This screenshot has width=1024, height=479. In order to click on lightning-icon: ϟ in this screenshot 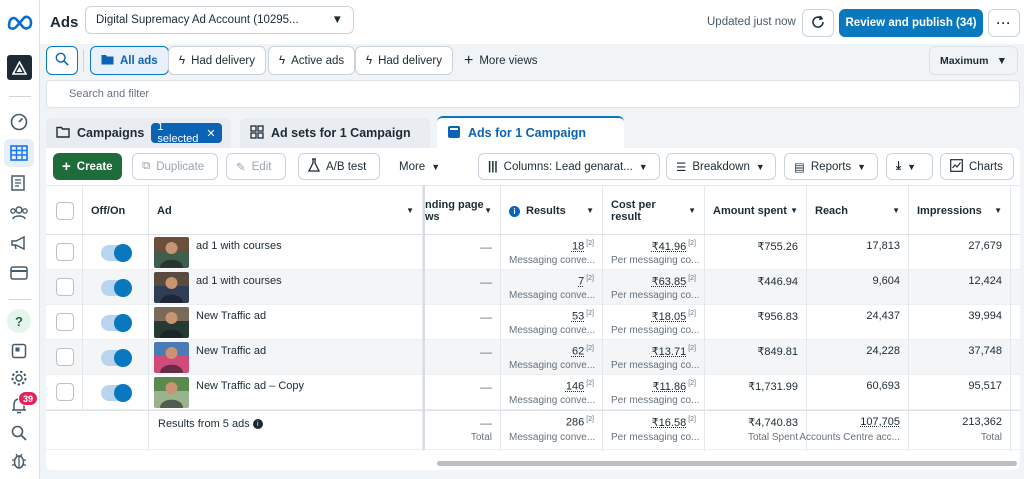, I will do `click(182, 60)`.